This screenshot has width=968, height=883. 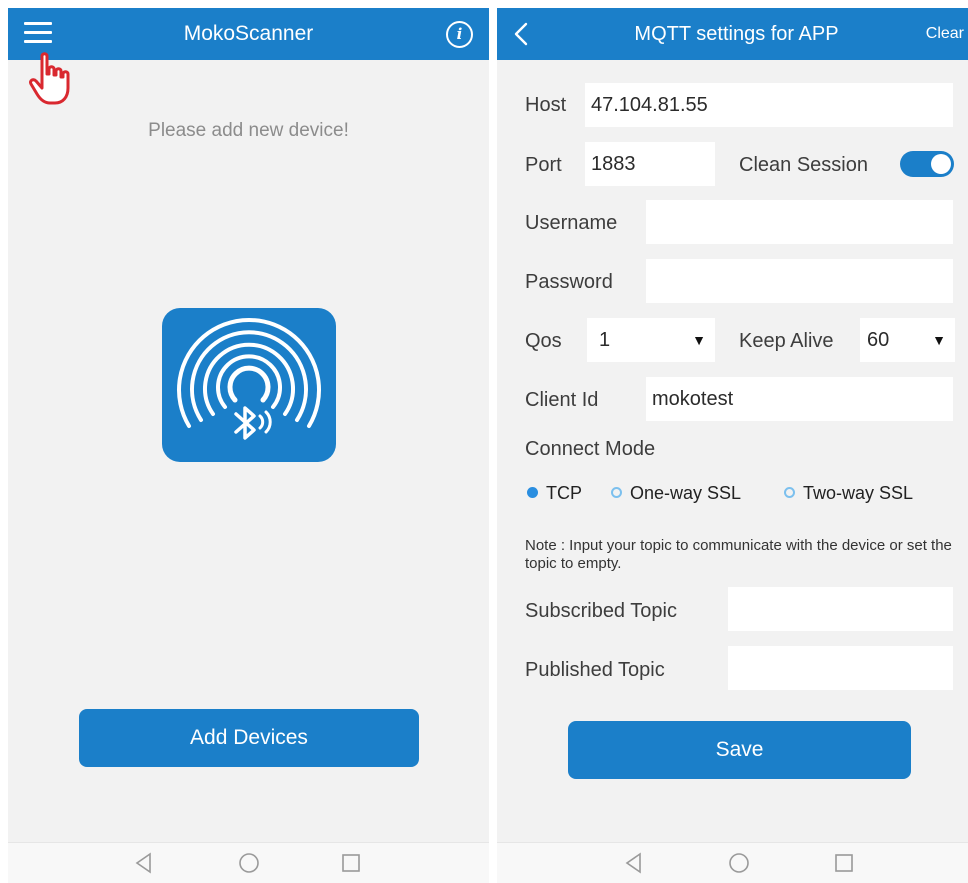 What do you see at coordinates (601, 611) in the screenshot?
I see `subscribed-topic-label: Subscribed Topic` at bounding box center [601, 611].